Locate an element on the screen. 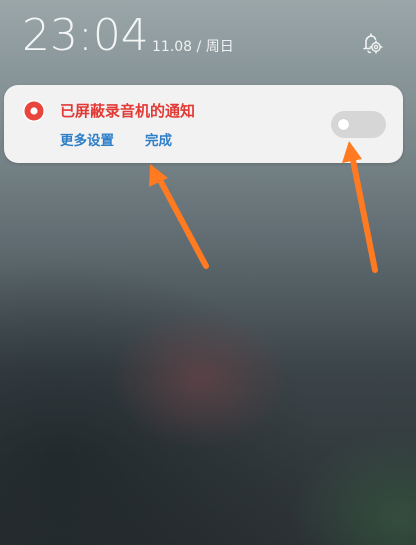 This screenshot has height=545, width=416. notification-toggle is located at coordinates (358, 124).